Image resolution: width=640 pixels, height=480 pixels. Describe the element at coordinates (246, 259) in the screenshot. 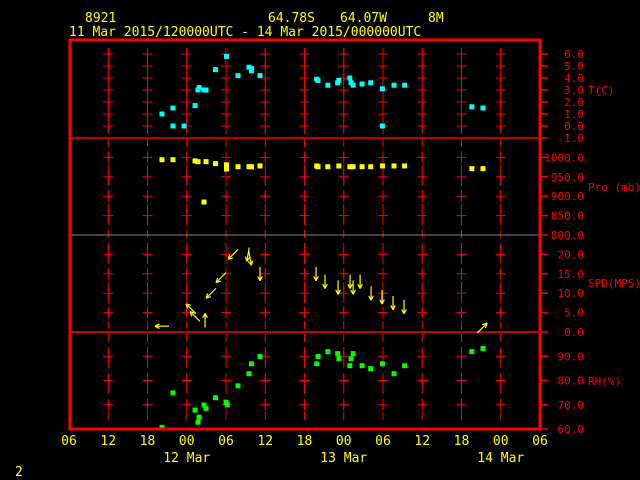

I see `wind-arrow-head` at that location.